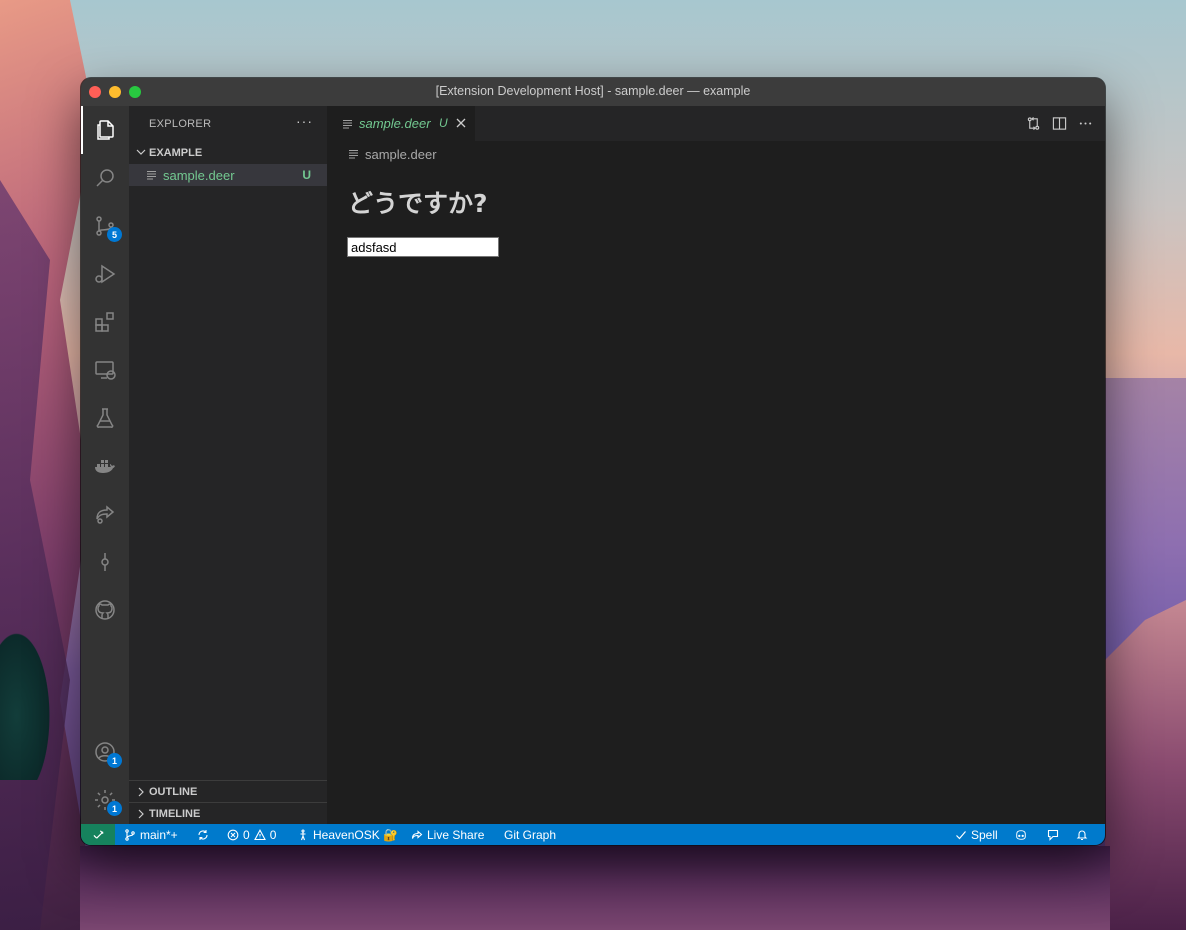 This screenshot has height=930, width=1186. I want to click on github-icon, so click(105, 610).